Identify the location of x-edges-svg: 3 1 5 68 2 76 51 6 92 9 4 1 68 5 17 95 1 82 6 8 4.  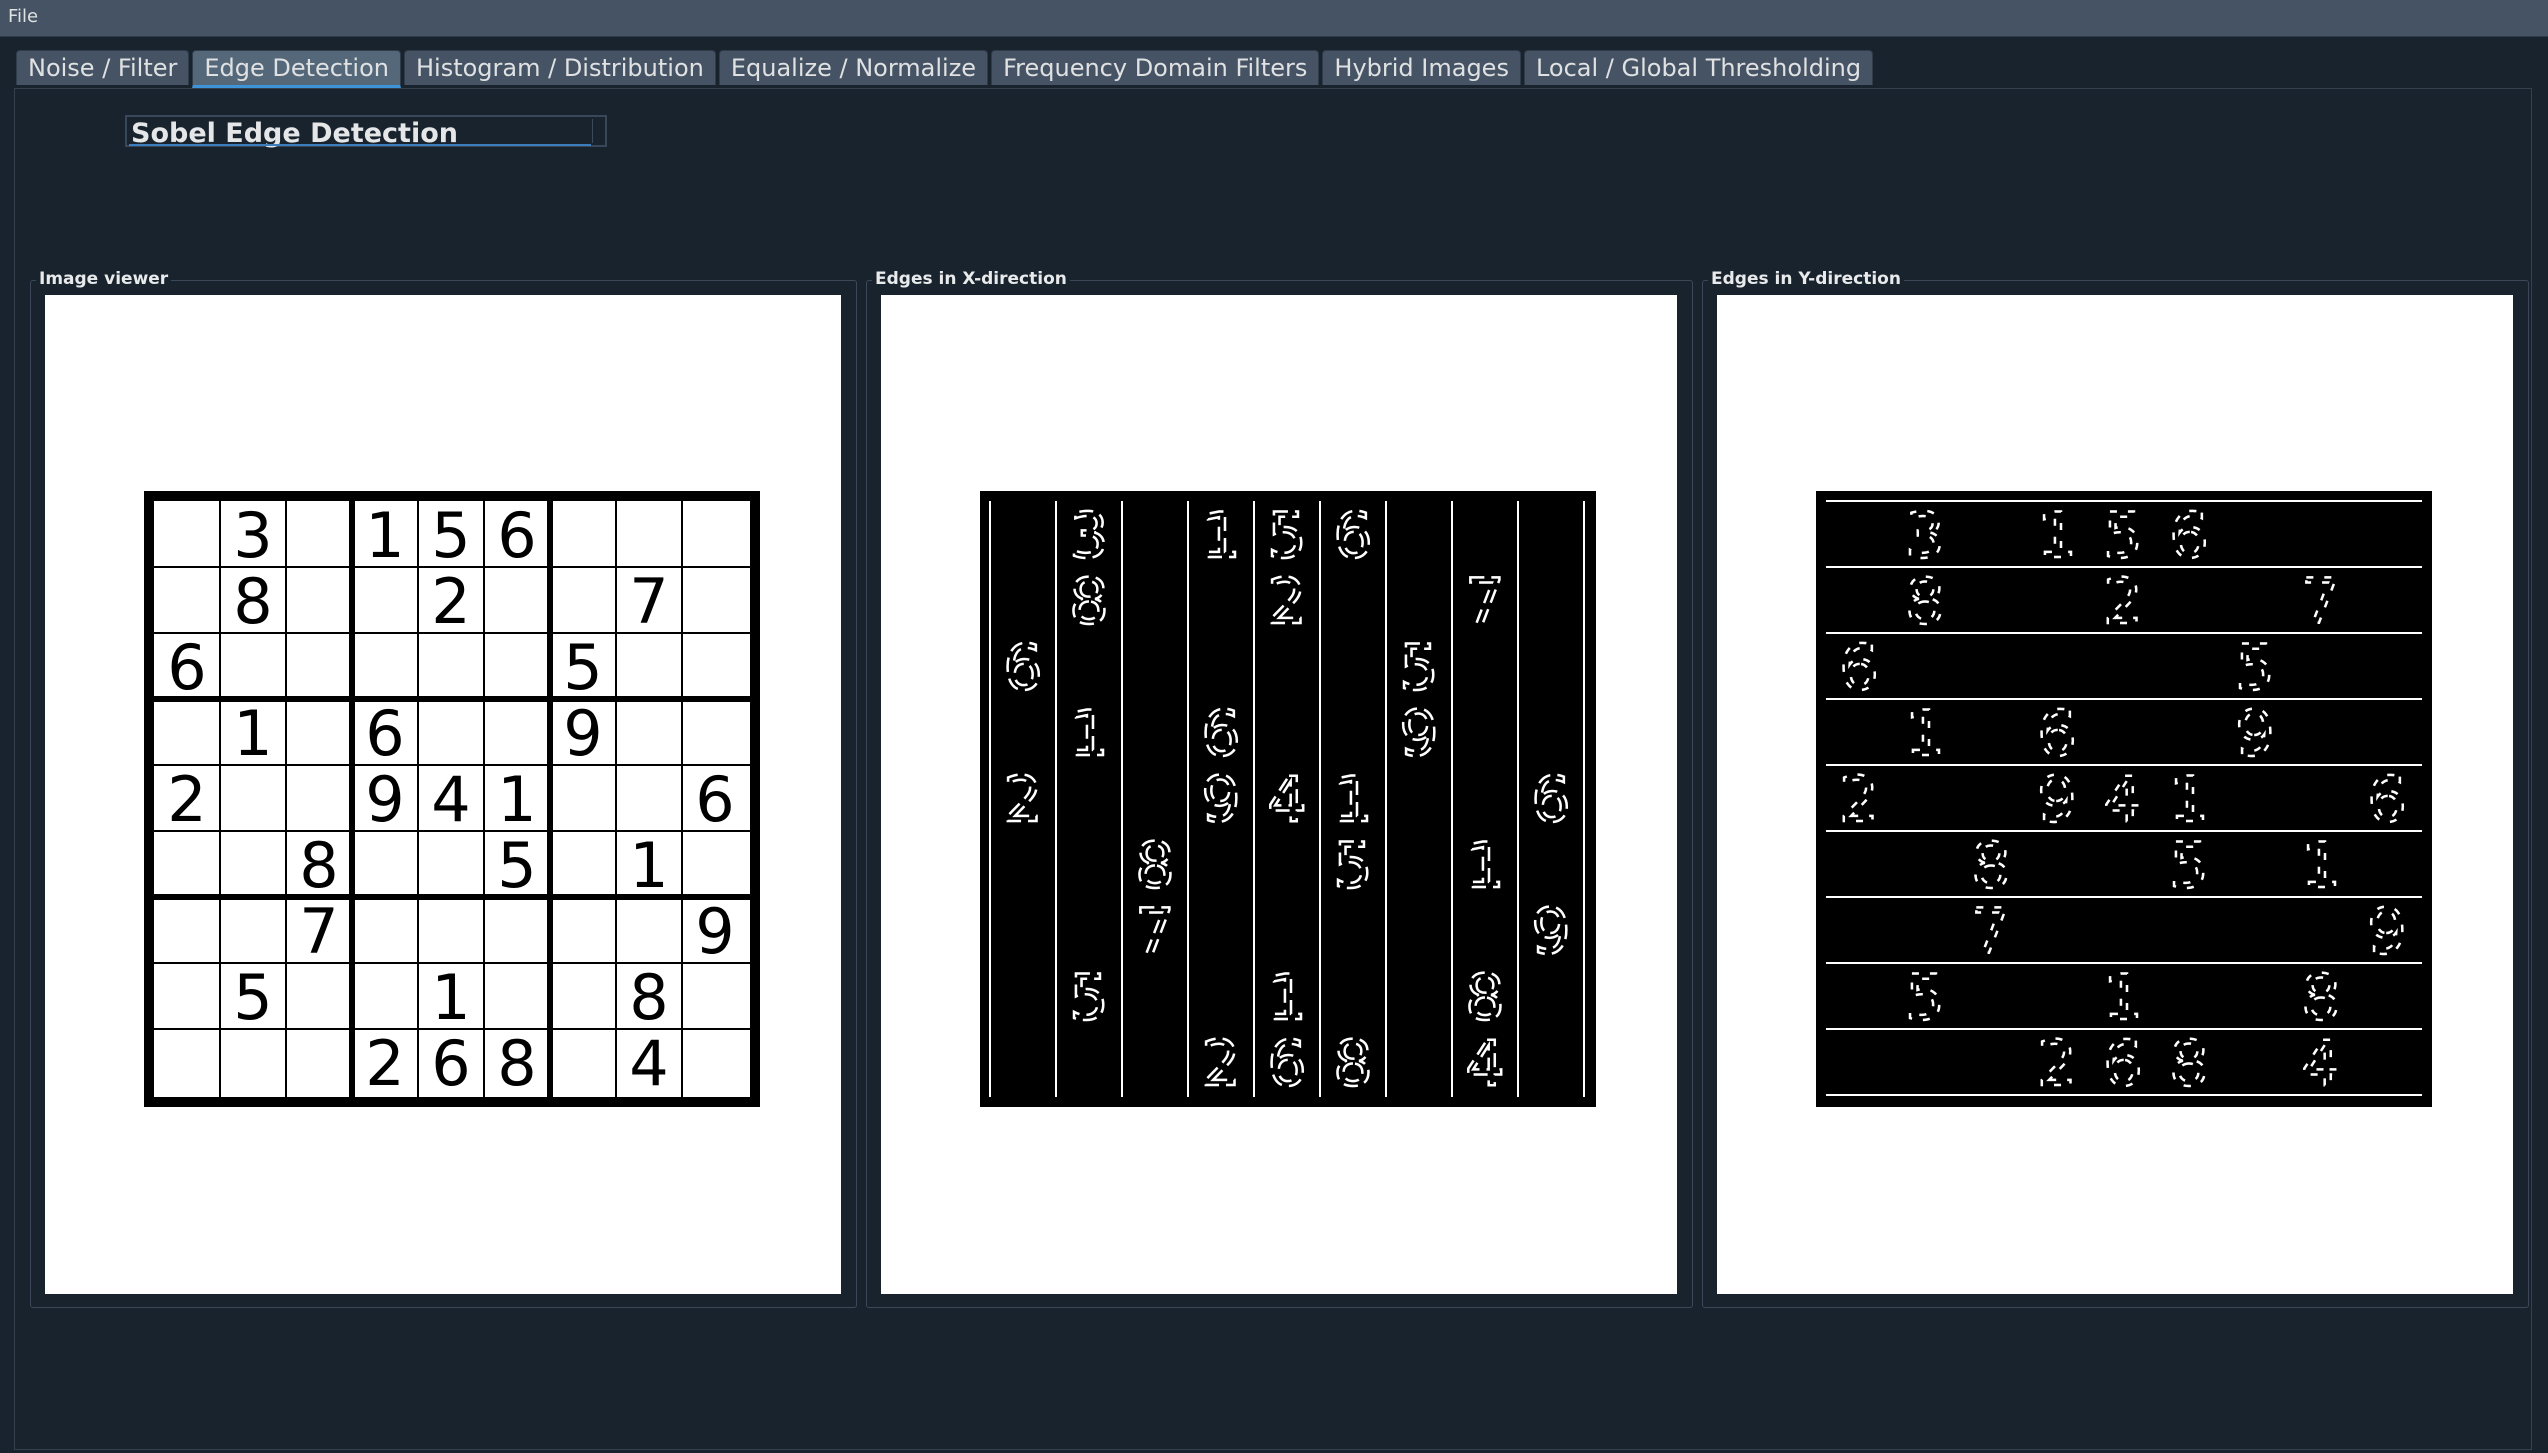
(1288, 799).